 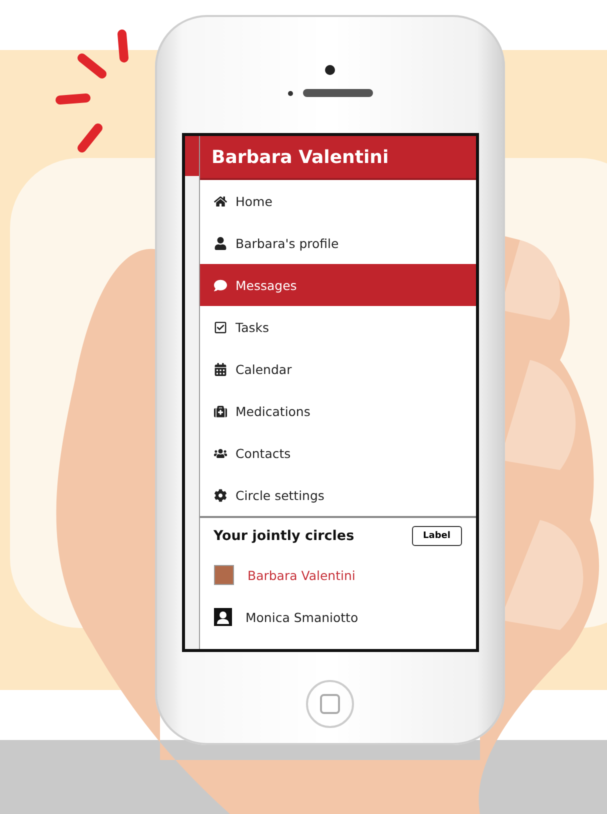 I want to click on camera-icon, so click(x=330, y=70).